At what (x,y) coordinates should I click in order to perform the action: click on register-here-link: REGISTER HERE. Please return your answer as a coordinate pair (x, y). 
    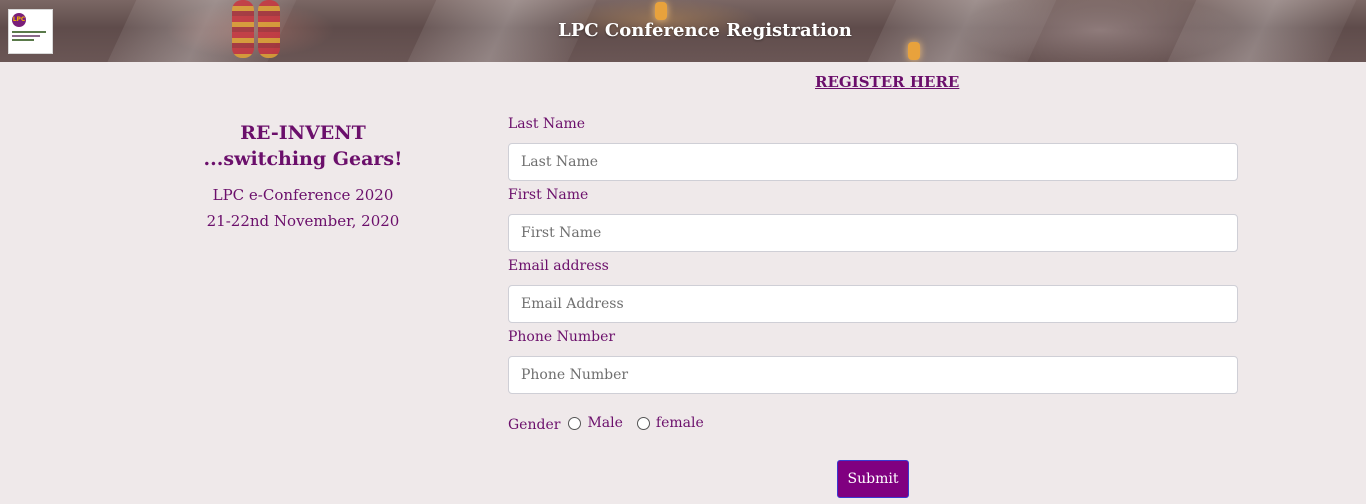
    Looking at the image, I should click on (887, 82).